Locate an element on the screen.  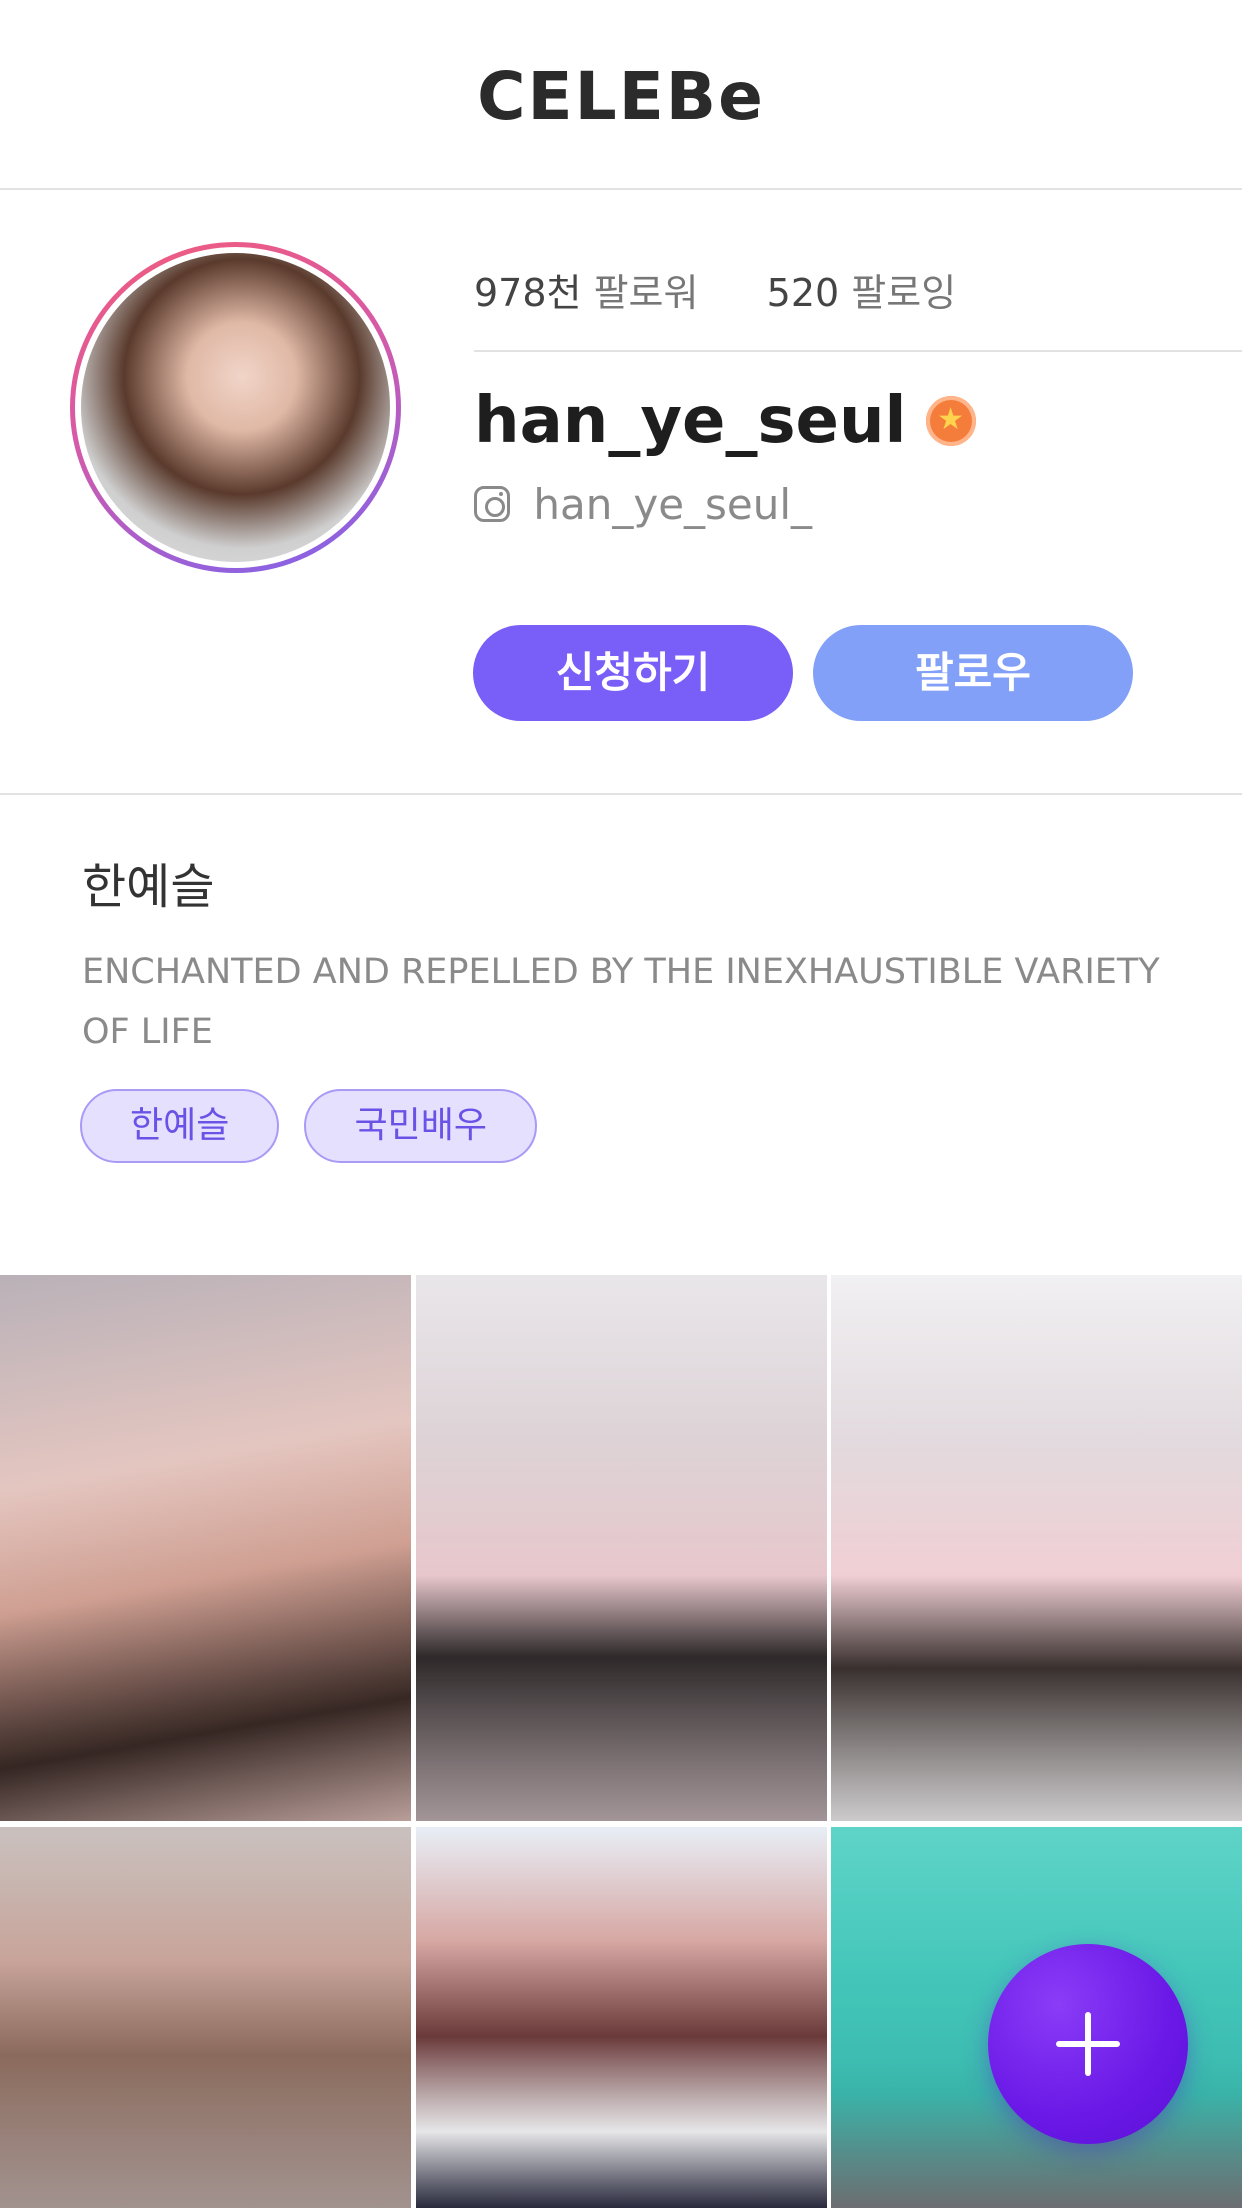
username-row: han_ye_seul ★ is located at coordinates (725, 424).